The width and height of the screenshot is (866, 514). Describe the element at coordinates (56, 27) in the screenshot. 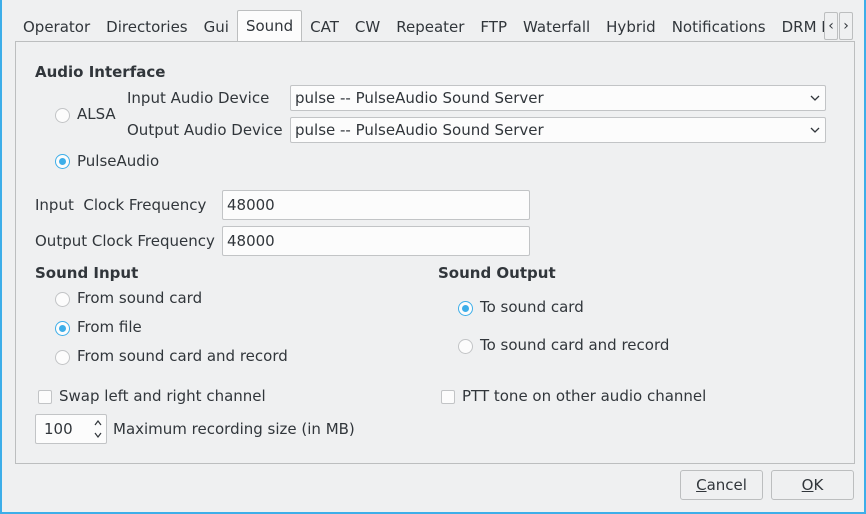

I see `tab-operator: Operator` at that location.